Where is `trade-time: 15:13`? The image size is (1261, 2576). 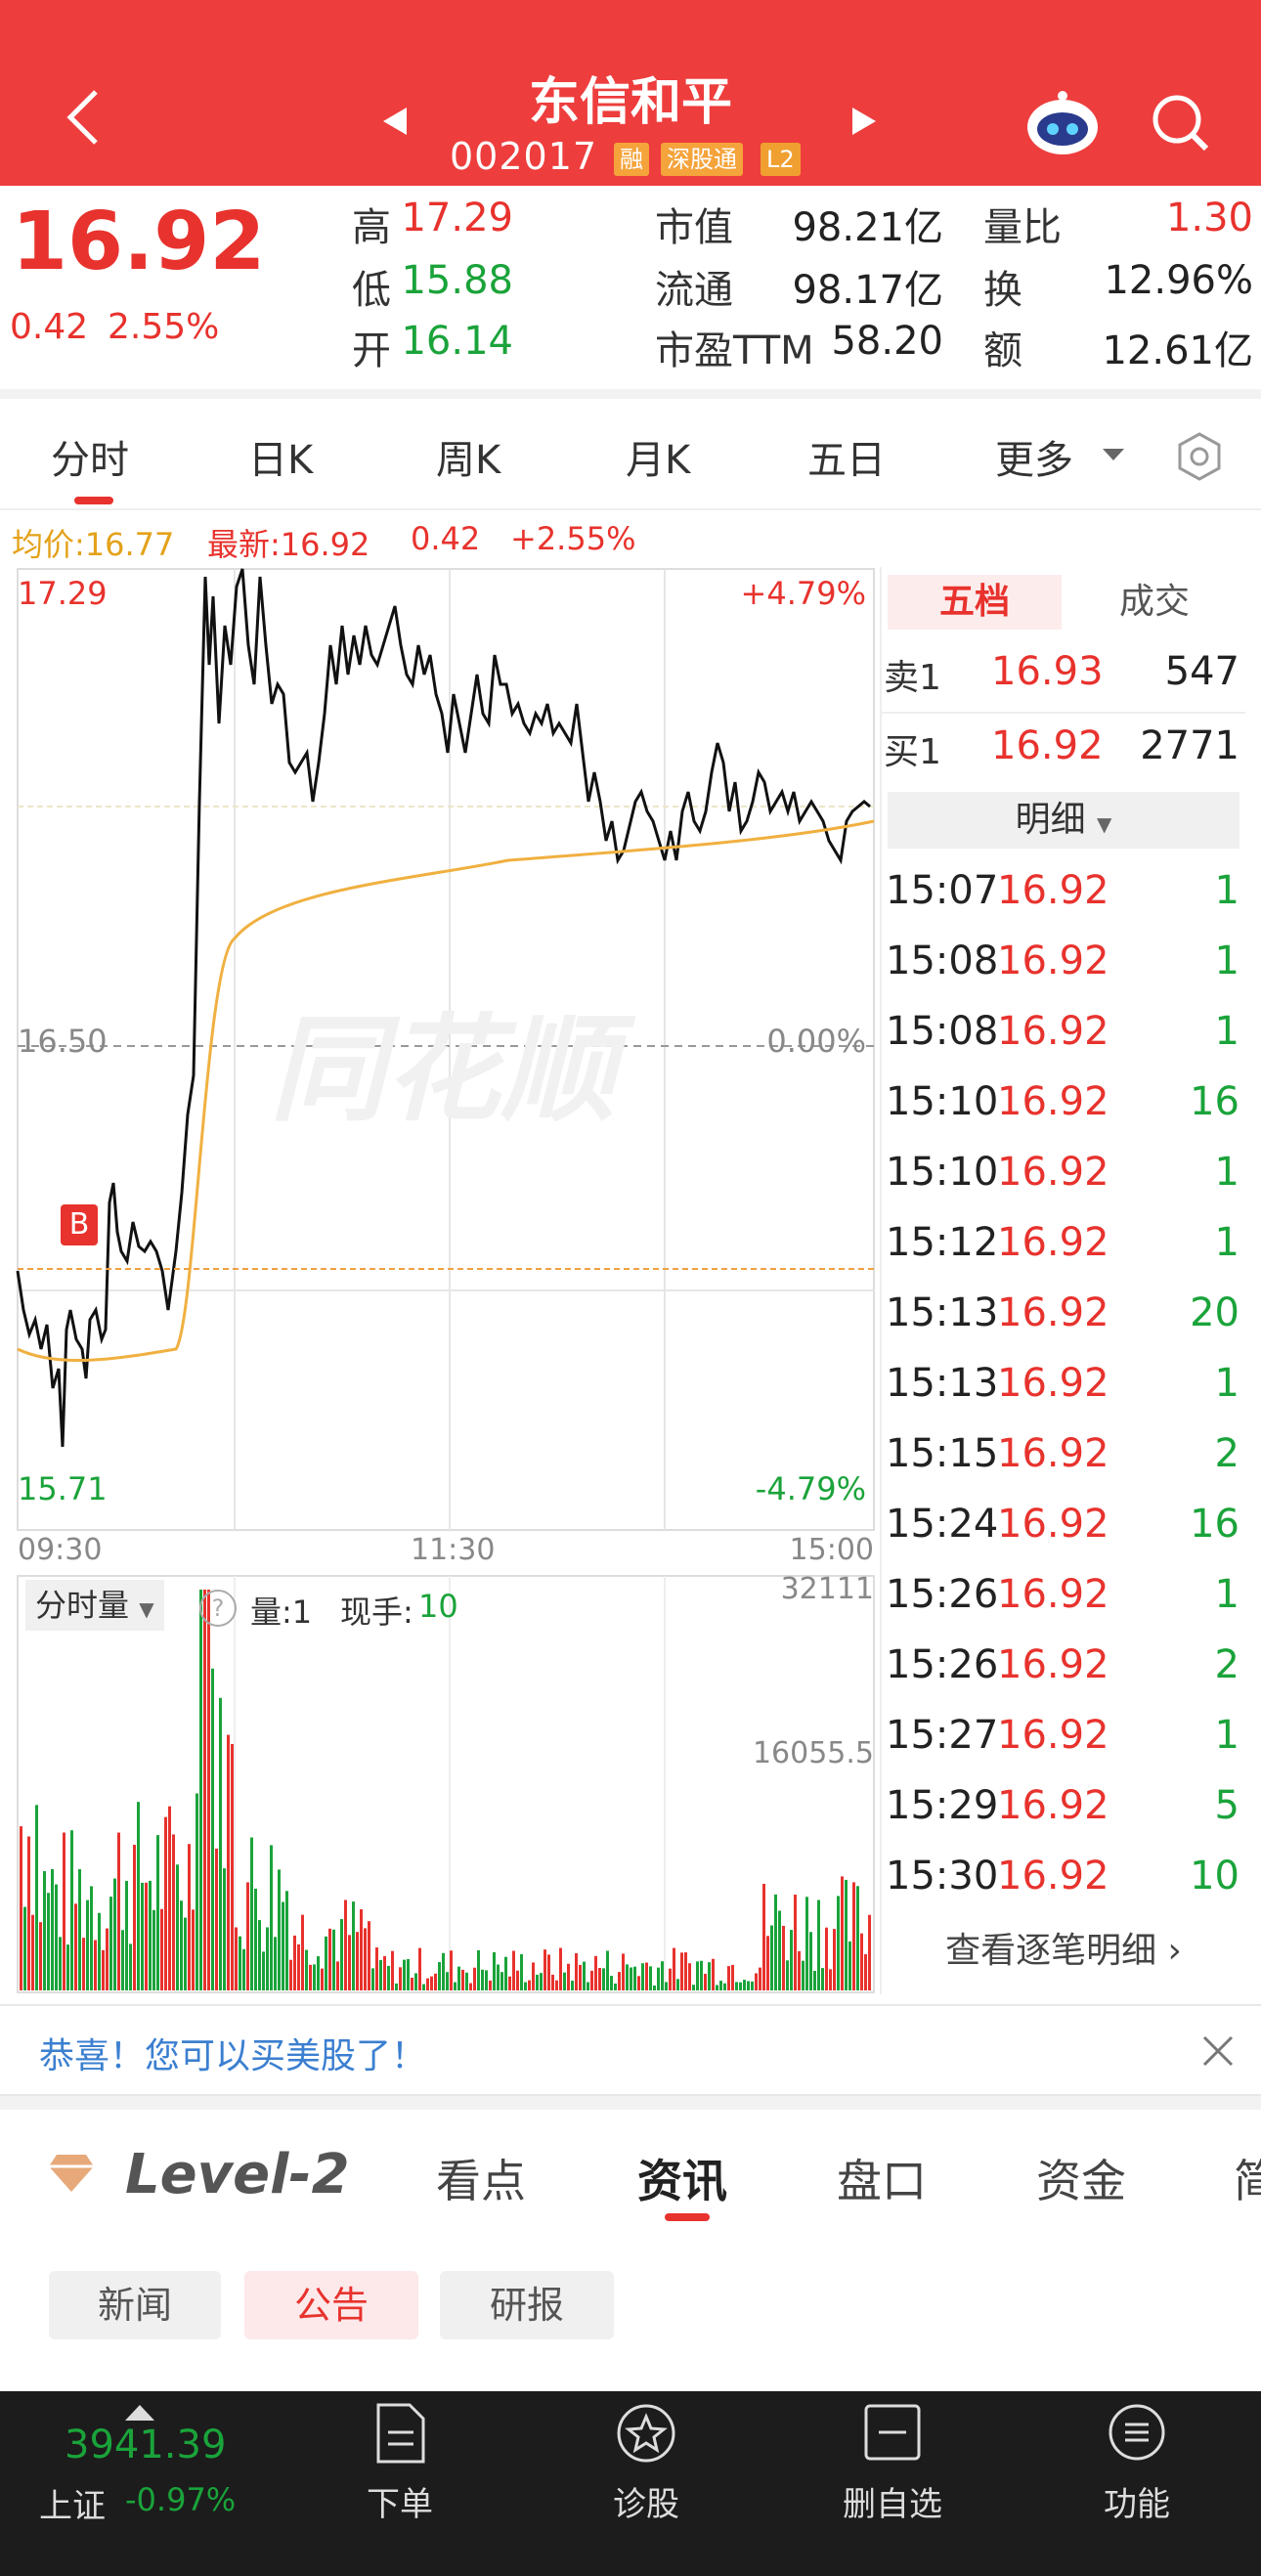 trade-time: 15:13 is located at coordinates (942, 1383).